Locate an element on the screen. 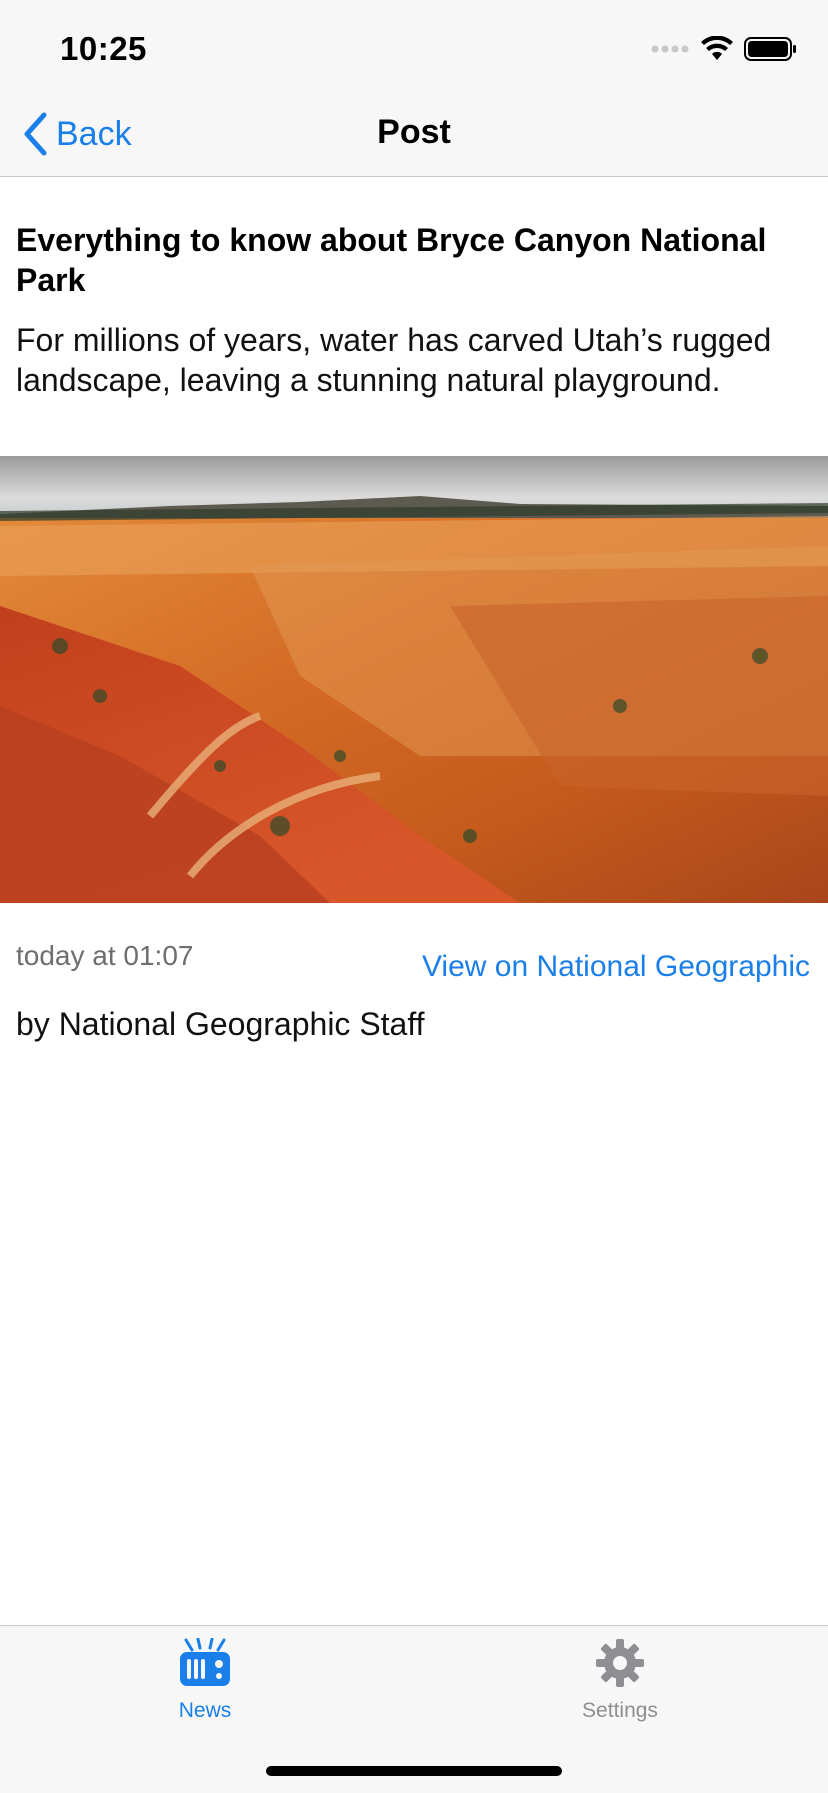 This screenshot has height=1793, width=828. gear-icon is located at coordinates (620, 1663).